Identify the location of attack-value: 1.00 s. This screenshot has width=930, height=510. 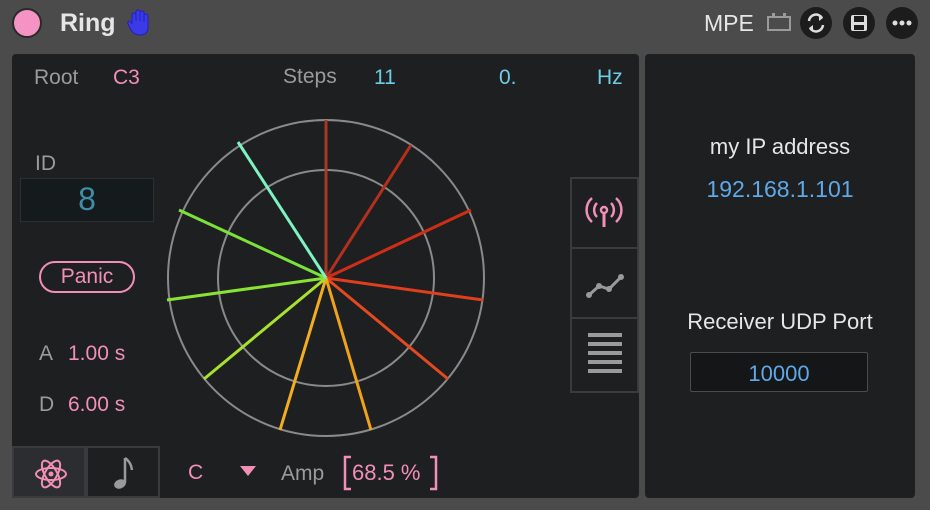
(96, 354).